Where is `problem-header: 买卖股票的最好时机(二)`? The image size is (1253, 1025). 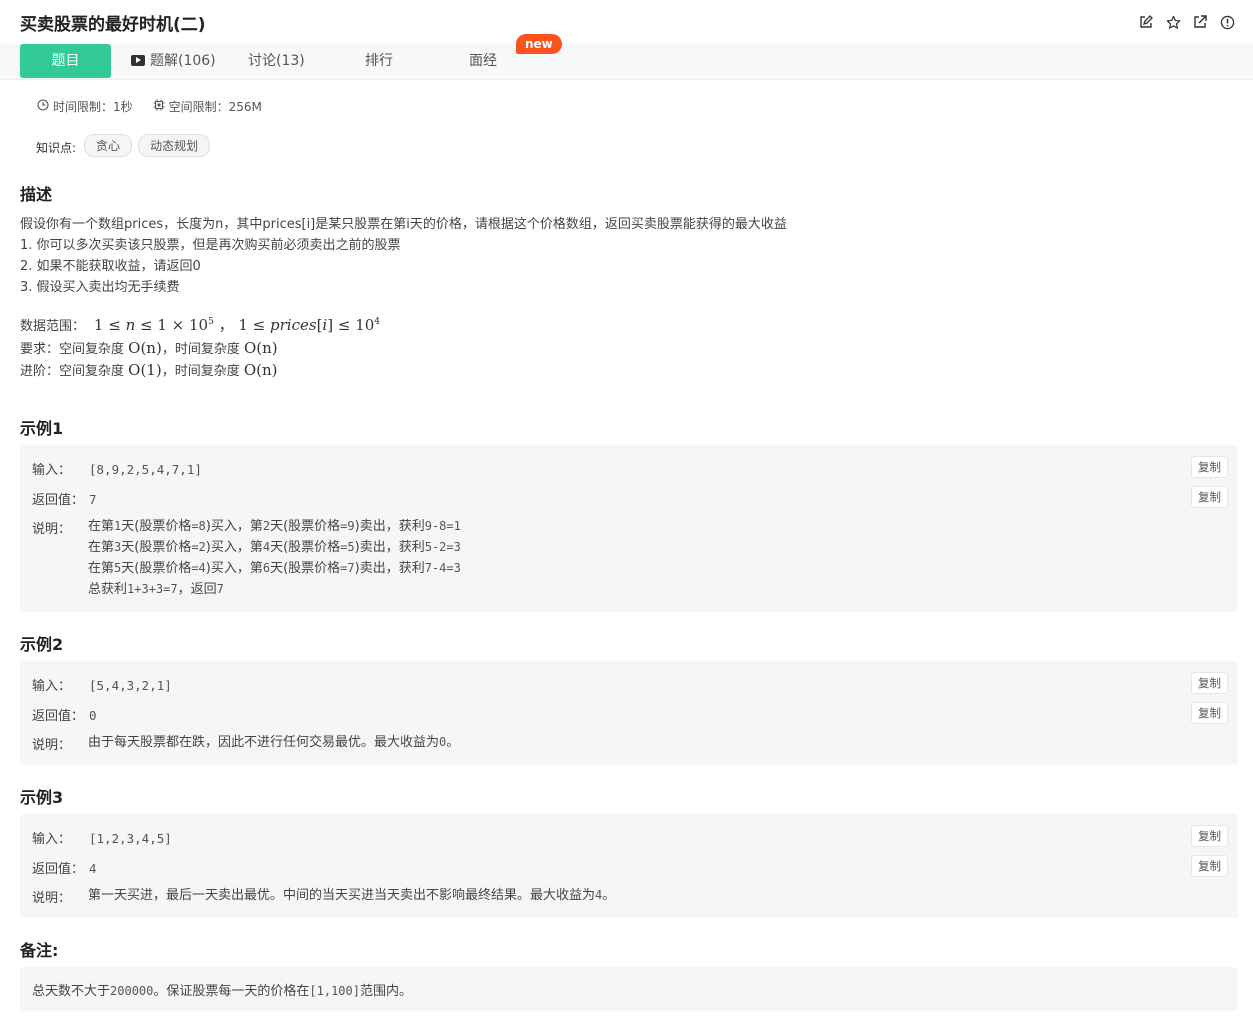 problem-header: 买卖股票的最好时机(二) is located at coordinates (626, 22).